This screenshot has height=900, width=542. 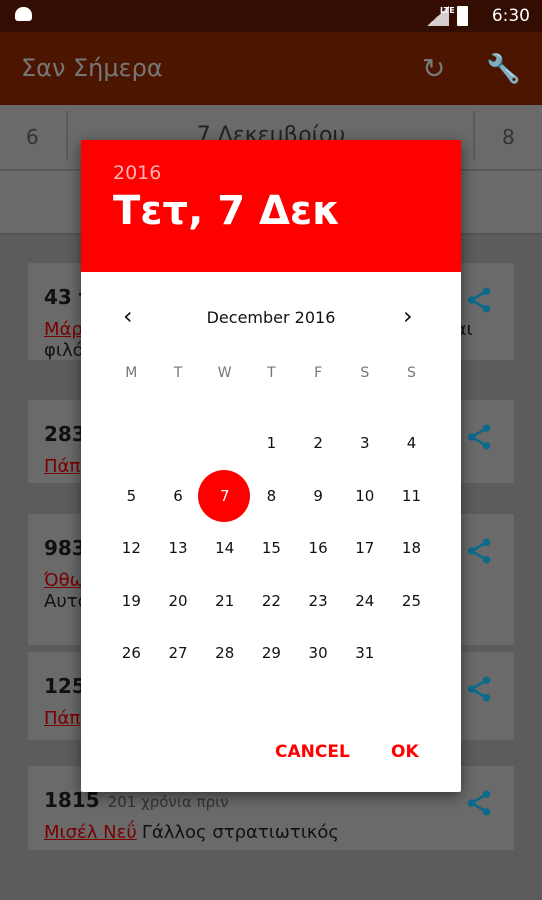 I want to click on event-year: 983, so click(x=65, y=548).